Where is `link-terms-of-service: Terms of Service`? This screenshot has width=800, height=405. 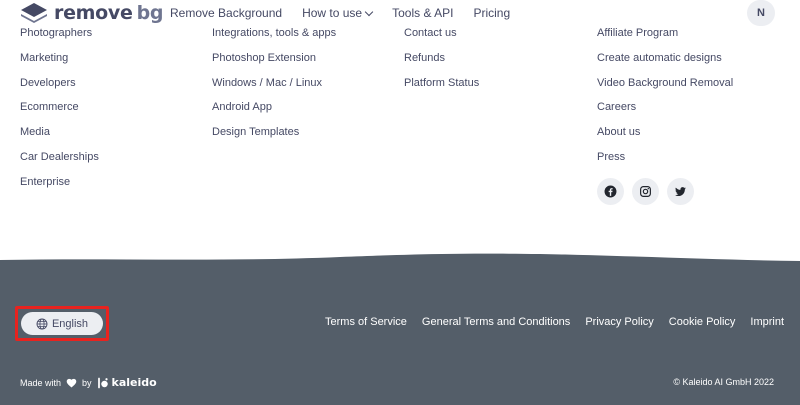 link-terms-of-service: Terms of Service is located at coordinates (366, 322).